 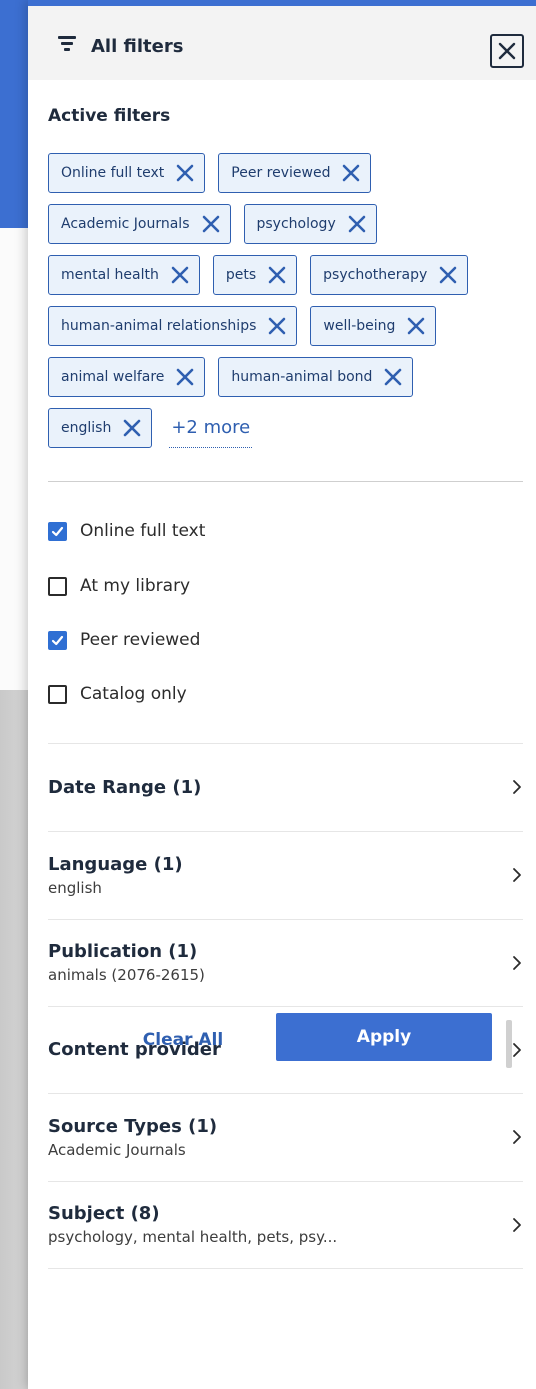 I want to click on checkbox-row: Catalog only, so click(x=117, y=694).